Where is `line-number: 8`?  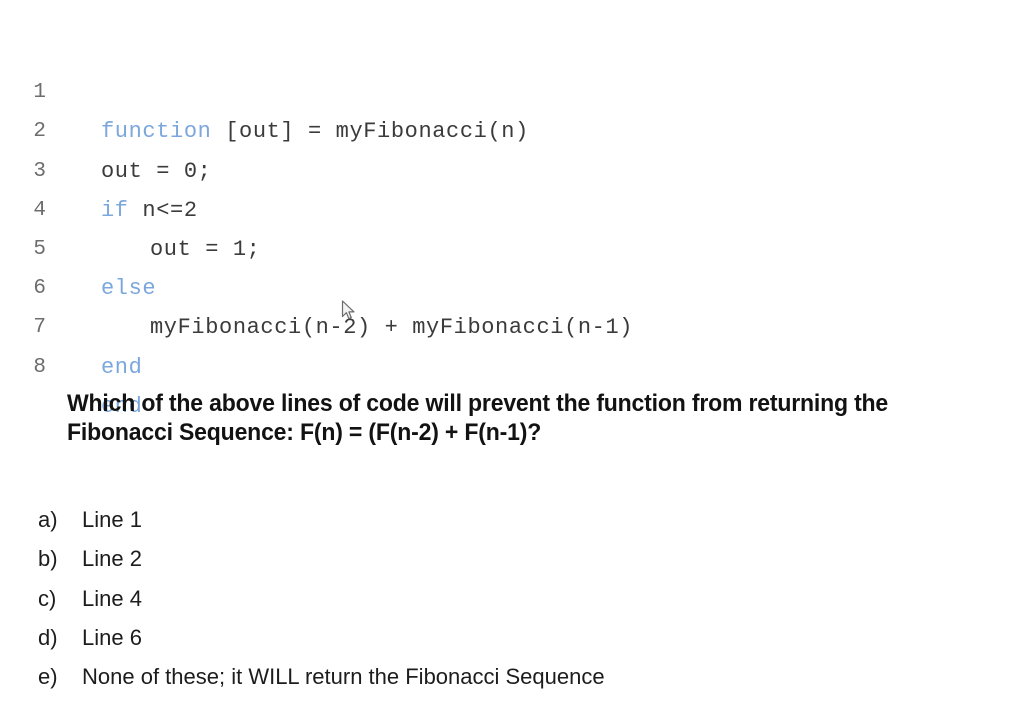
line-number: 8 is located at coordinates (39, 367).